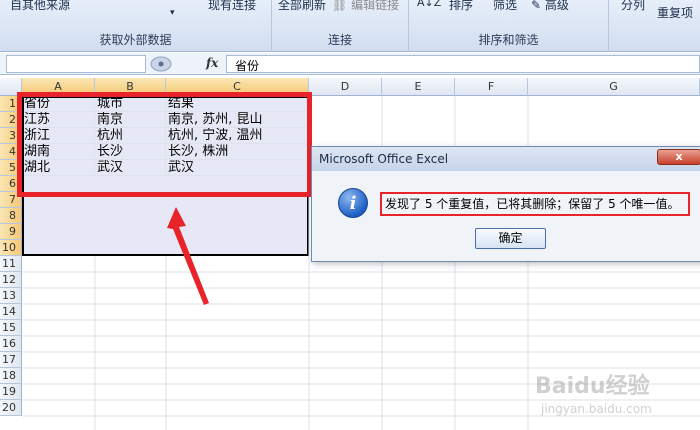 This screenshot has height=430, width=700. What do you see at coordinates (345, 87) in the screenshot?
I see `column-header-d: D` at bounding box center [345, 87].